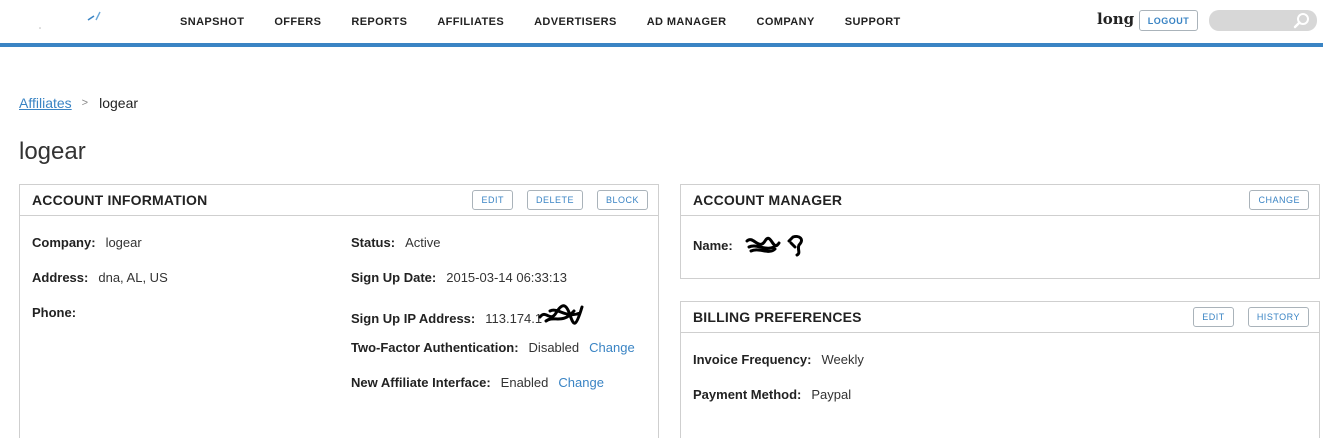  What do you see at coordinates (421, 382) in the screenshot?
I see `new-interface-label: New Affiliate Interface:` at bounding box center [421, 382].